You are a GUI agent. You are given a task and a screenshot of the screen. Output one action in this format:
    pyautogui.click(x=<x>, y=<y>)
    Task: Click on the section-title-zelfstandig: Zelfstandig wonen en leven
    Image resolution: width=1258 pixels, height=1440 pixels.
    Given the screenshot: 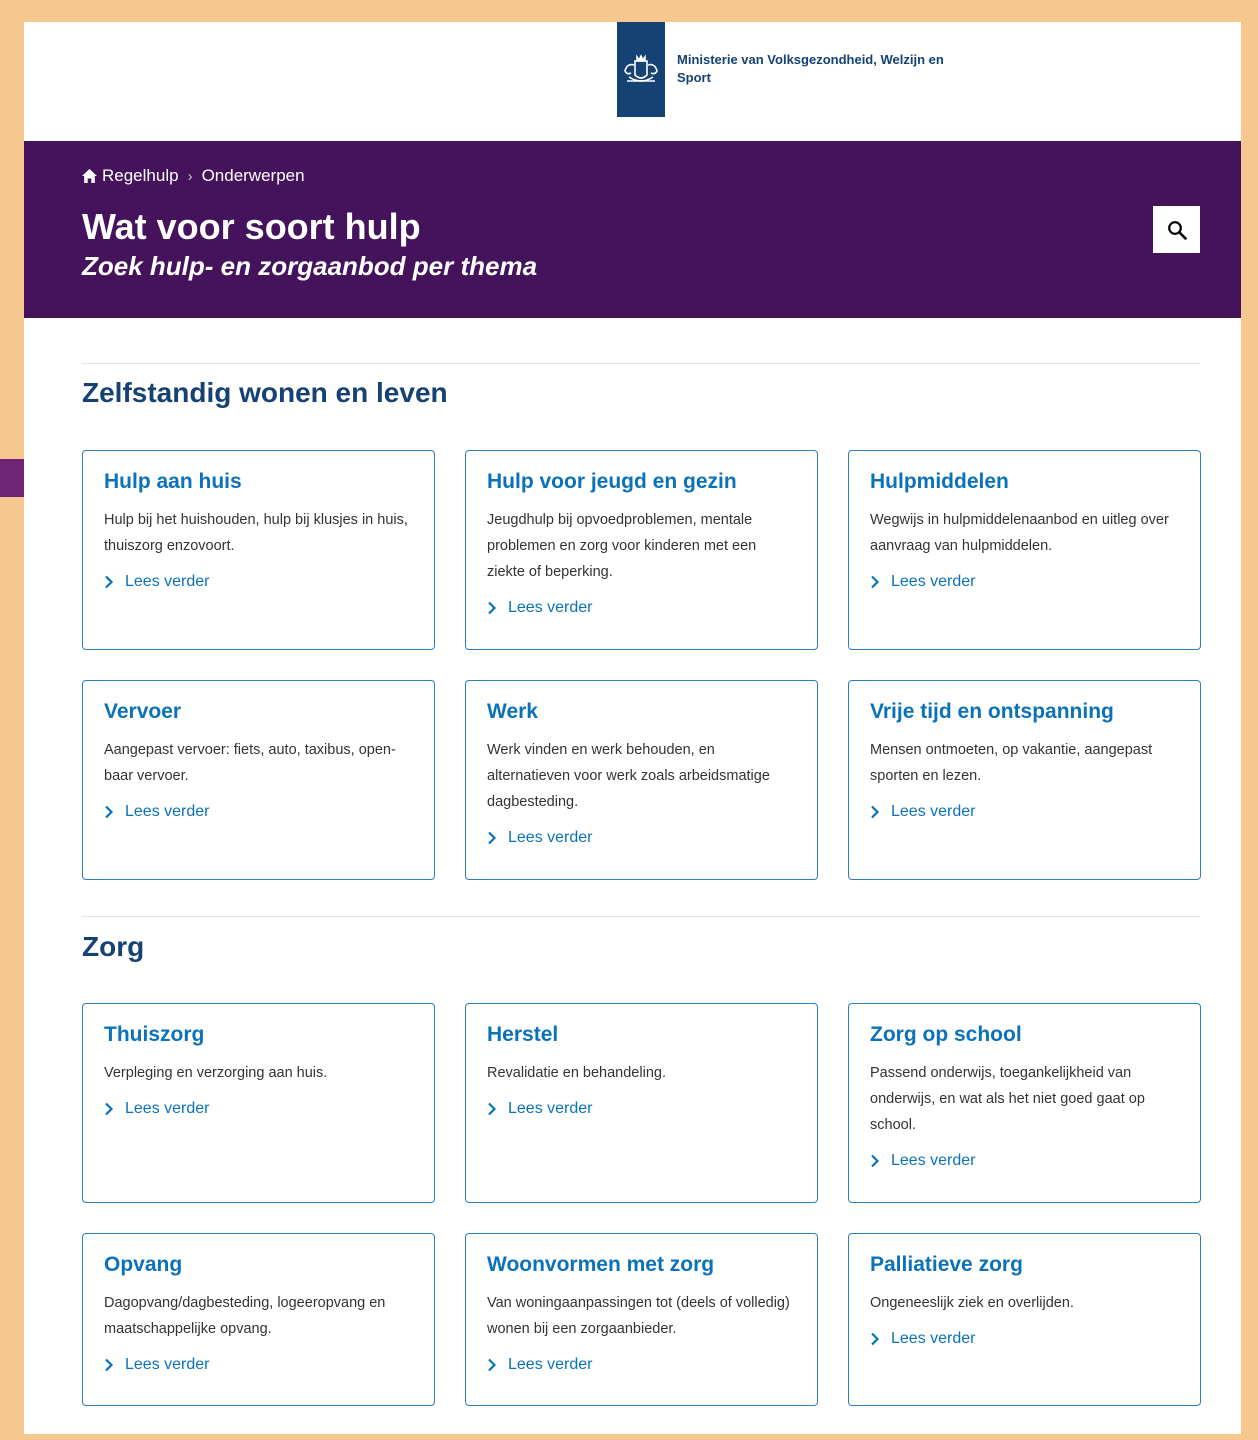 What is the action you would take?
    pyautogui.click(x=265, y=392)
    